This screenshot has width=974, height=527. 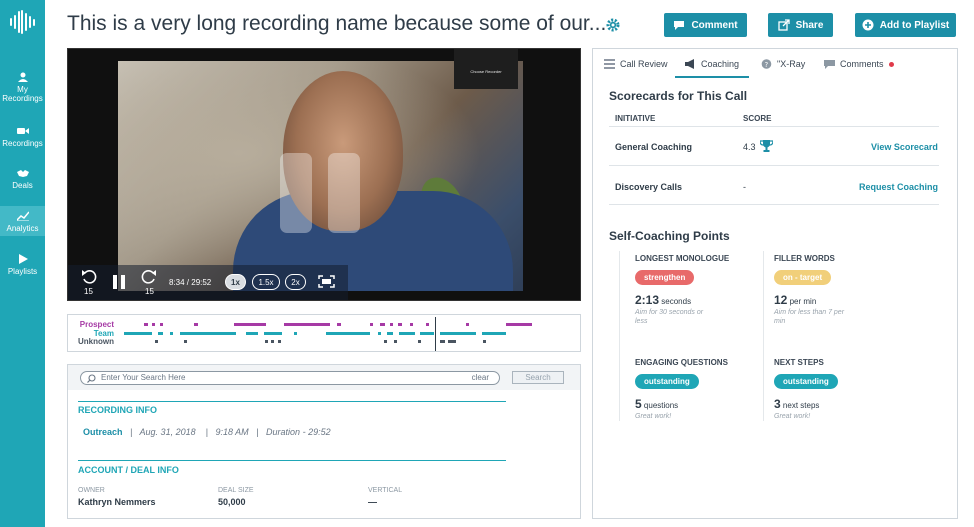 I want to click on point-note: Aim for 30 seconds or less, so click(x=669, y=317).